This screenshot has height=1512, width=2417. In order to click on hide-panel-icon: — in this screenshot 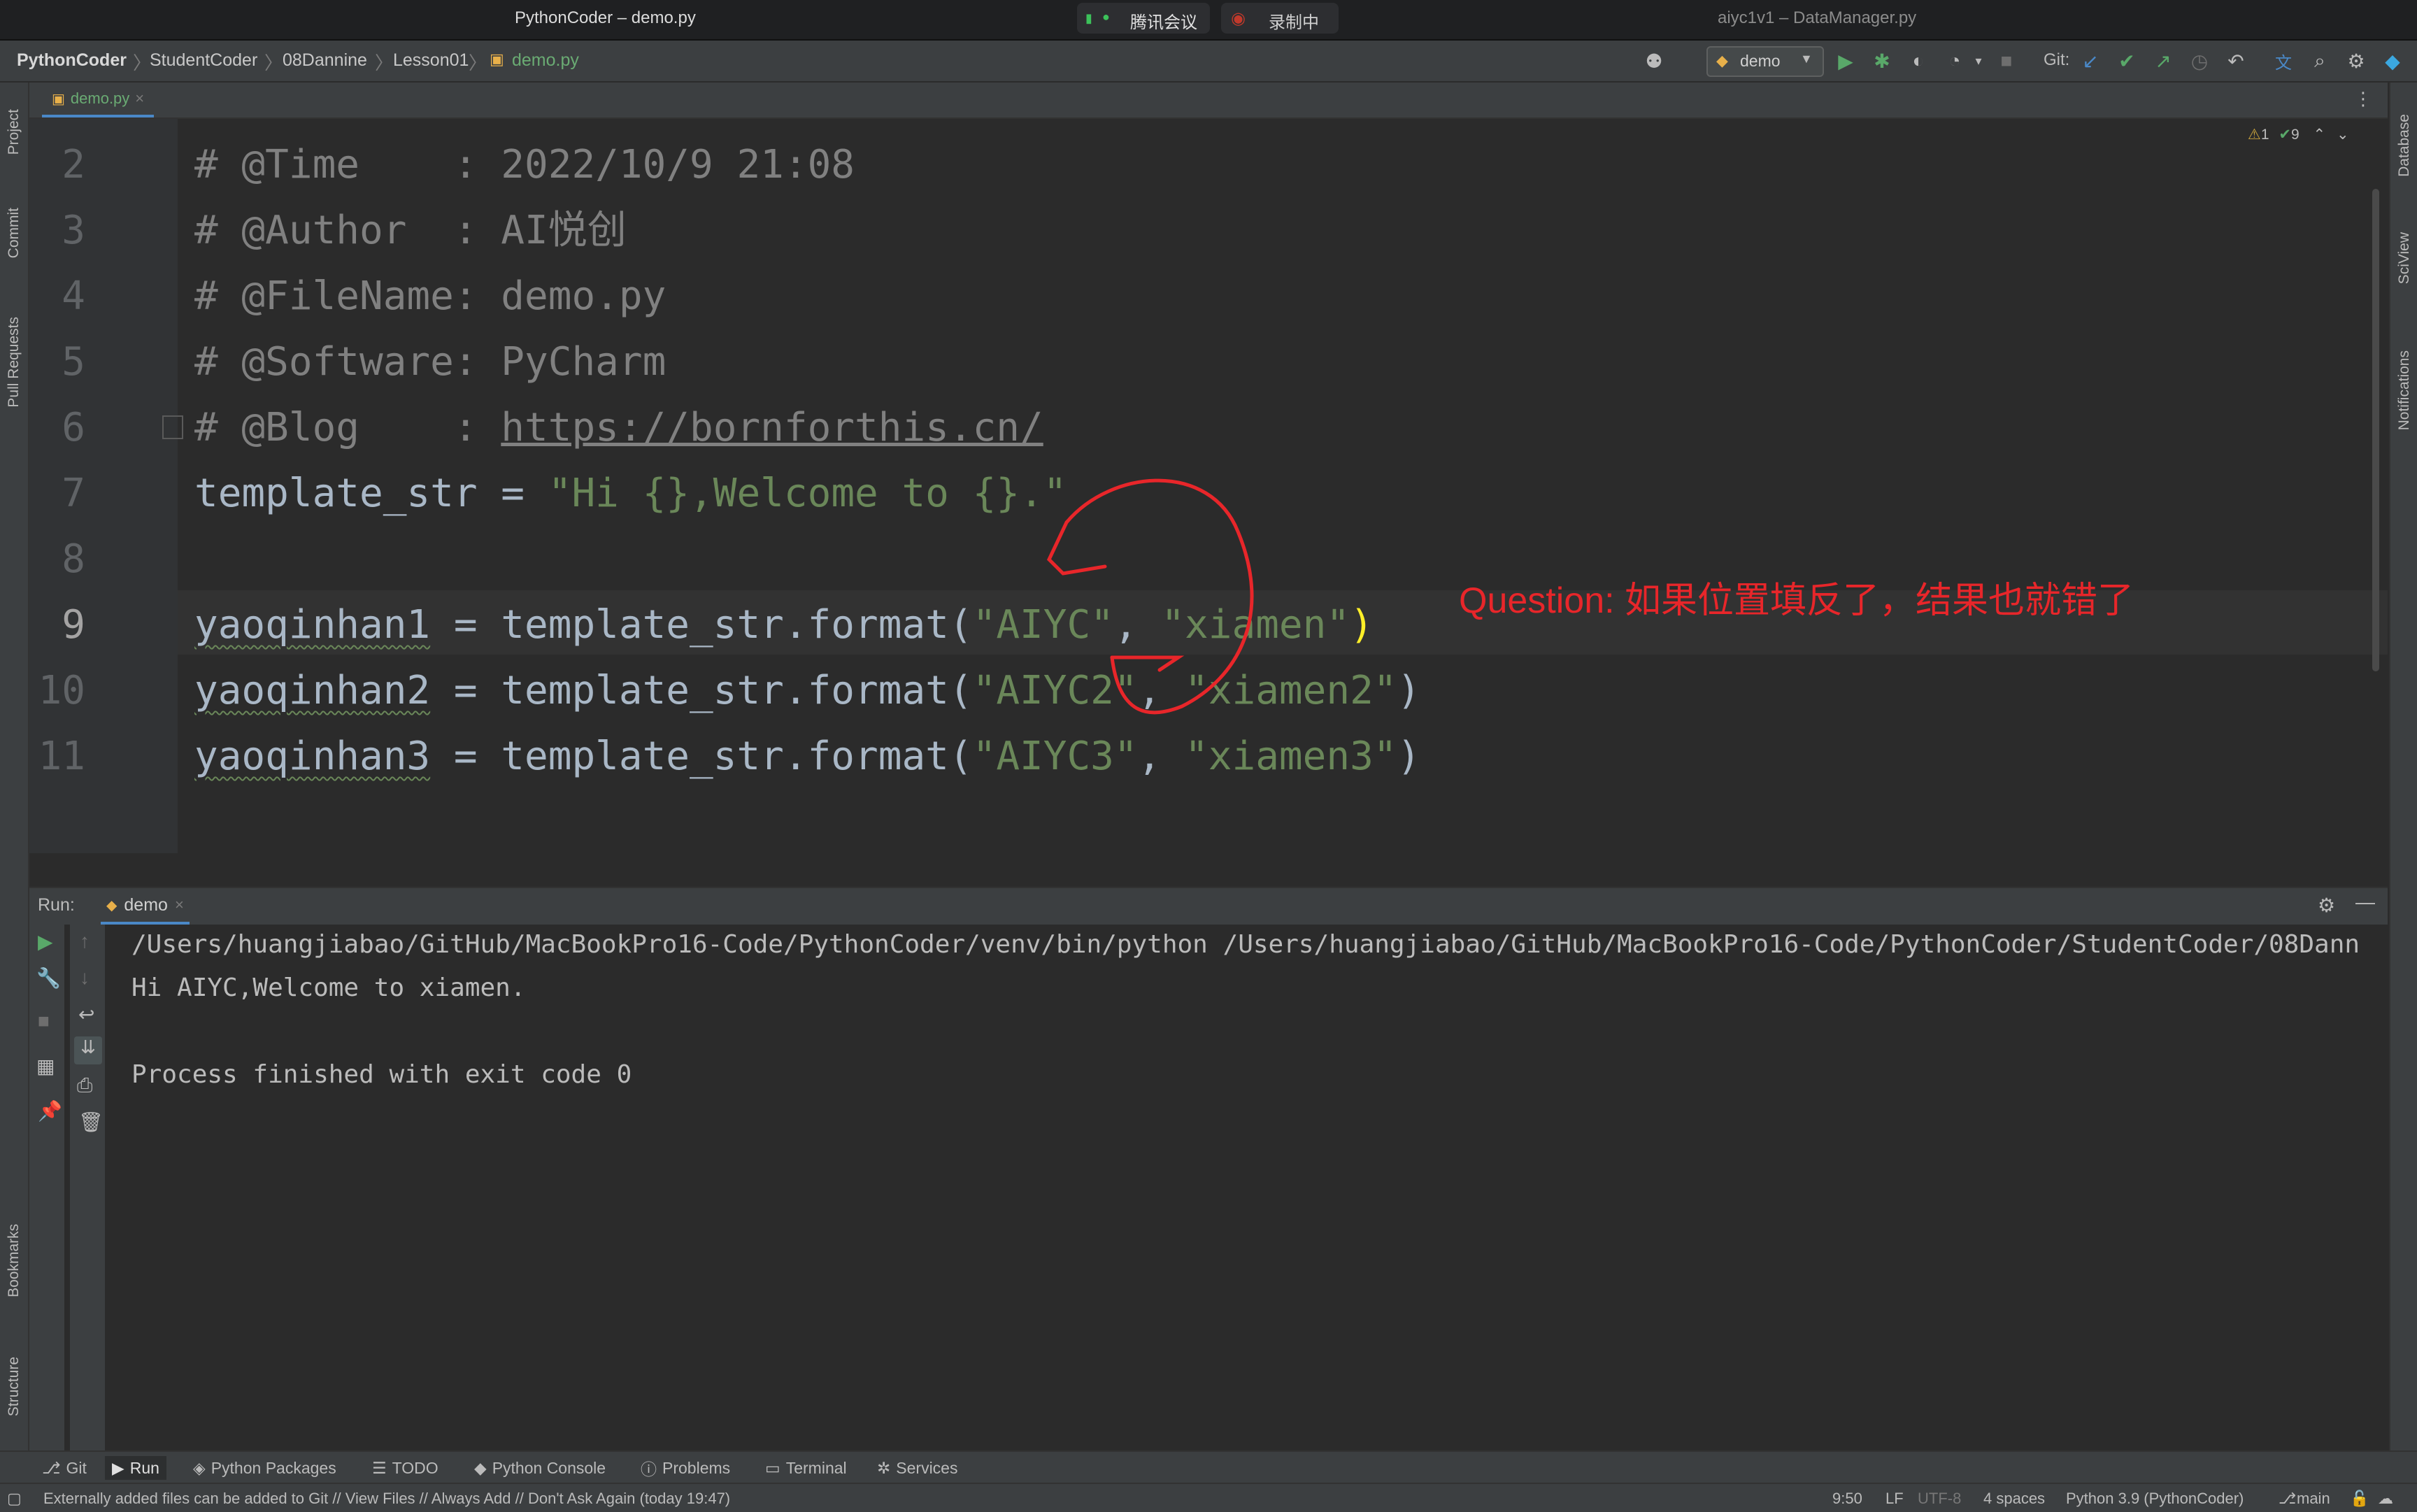, I will do `click(2365, 902)`.